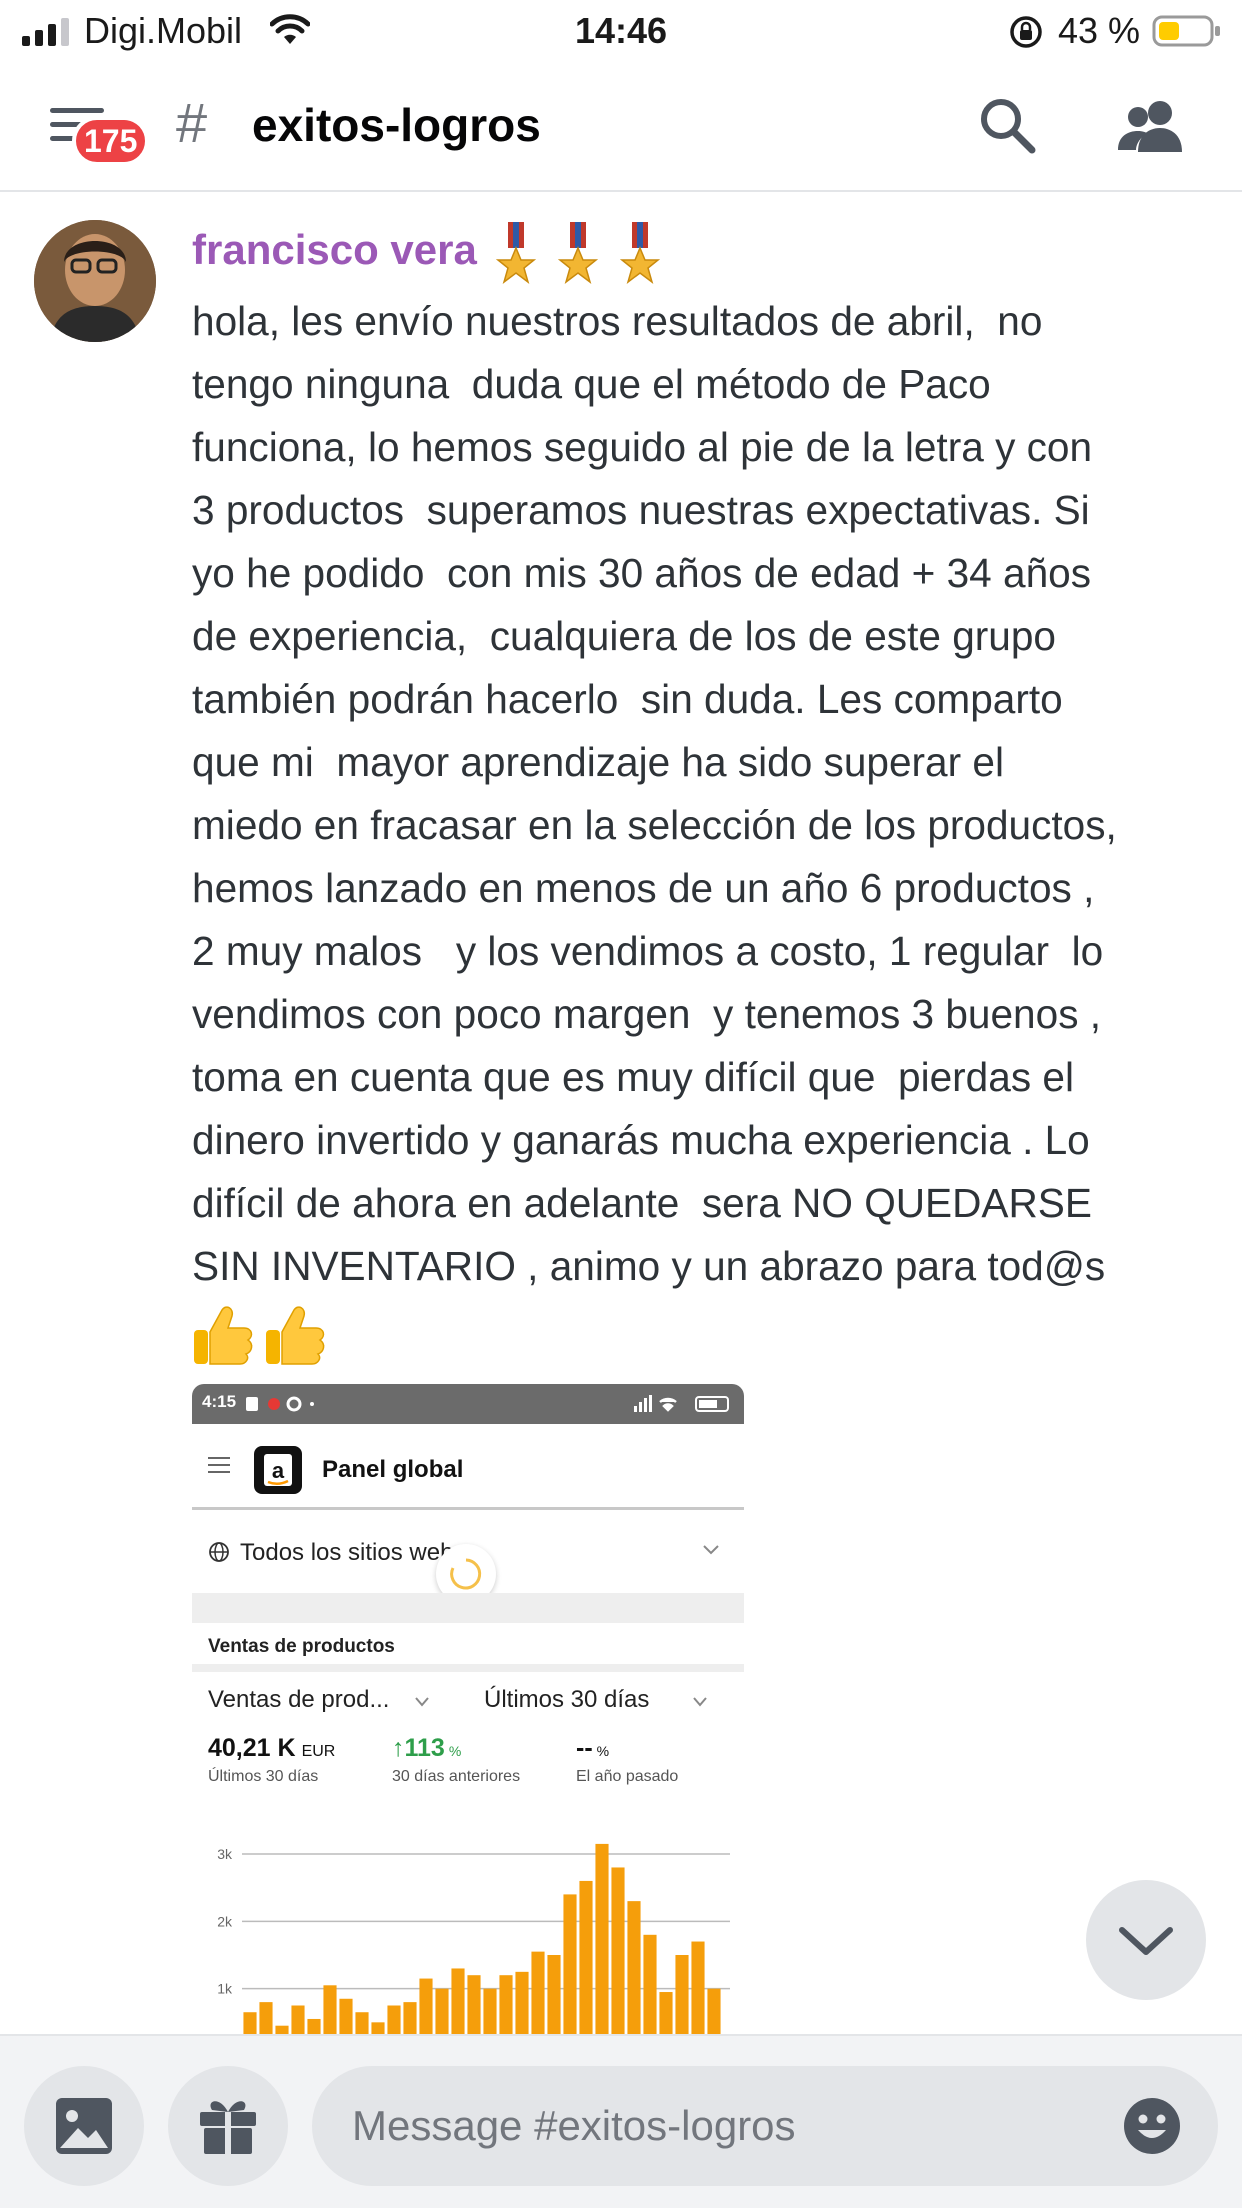  I want to click on message-composer, so click(621, 2121).